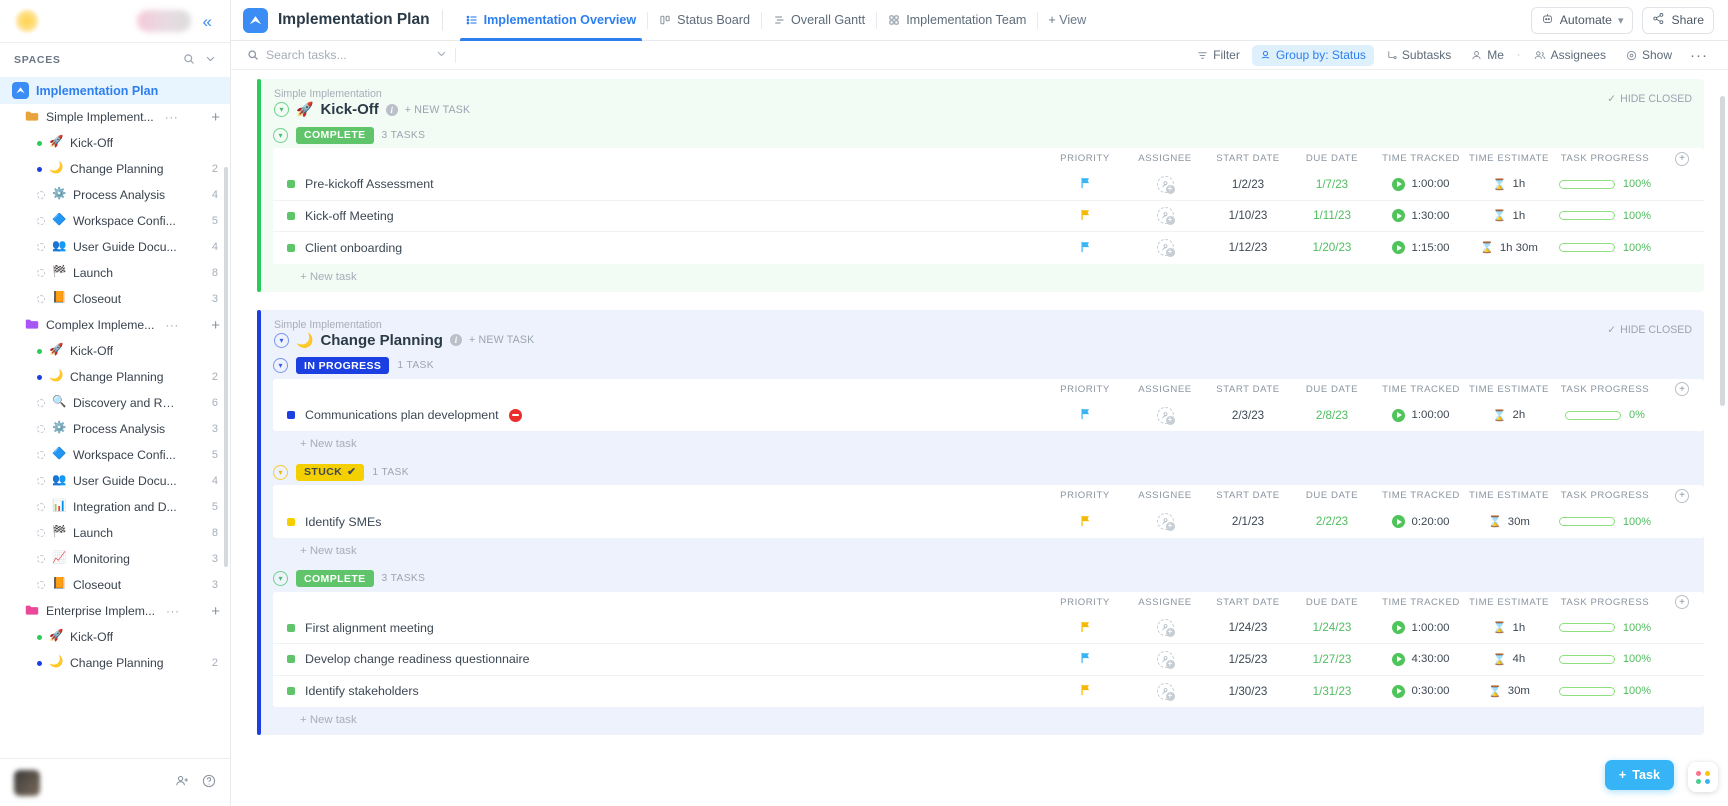  What do you see at coordinates (226, 367) in the screenshot?
I see `sidebar-scrollbar` at bounding box center [226, 367].